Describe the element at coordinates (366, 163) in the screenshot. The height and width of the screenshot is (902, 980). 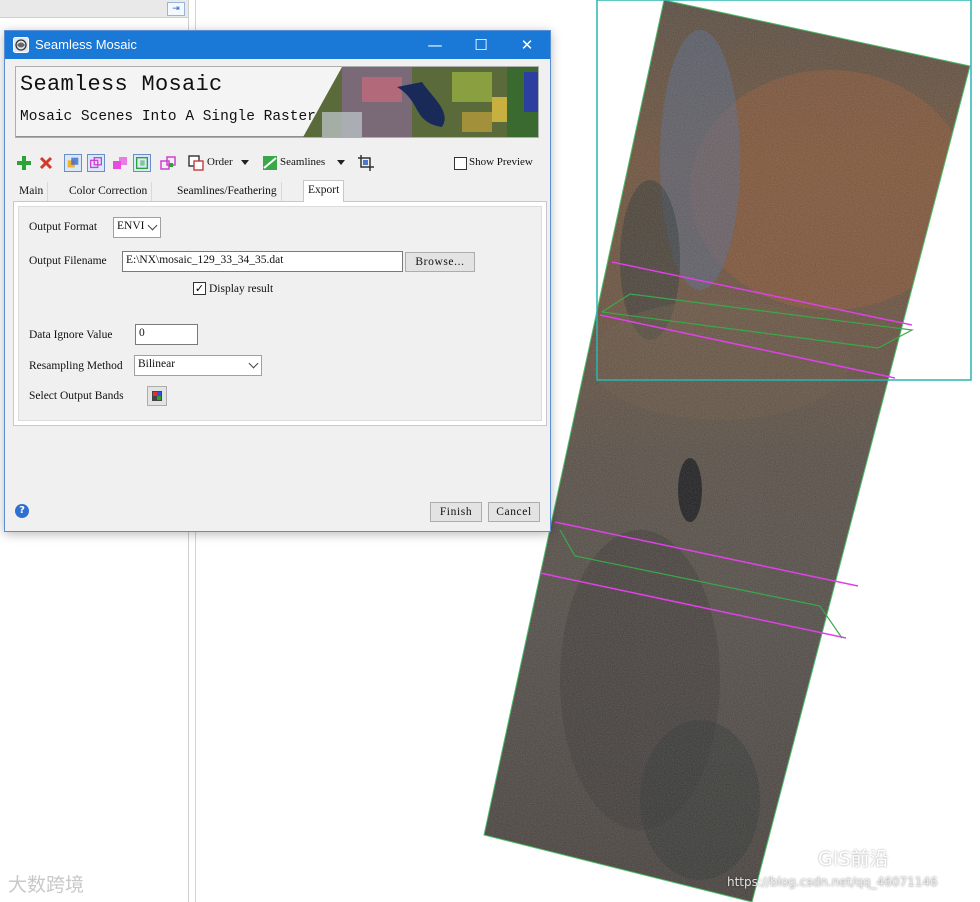
I see `crop-icon` at that location.